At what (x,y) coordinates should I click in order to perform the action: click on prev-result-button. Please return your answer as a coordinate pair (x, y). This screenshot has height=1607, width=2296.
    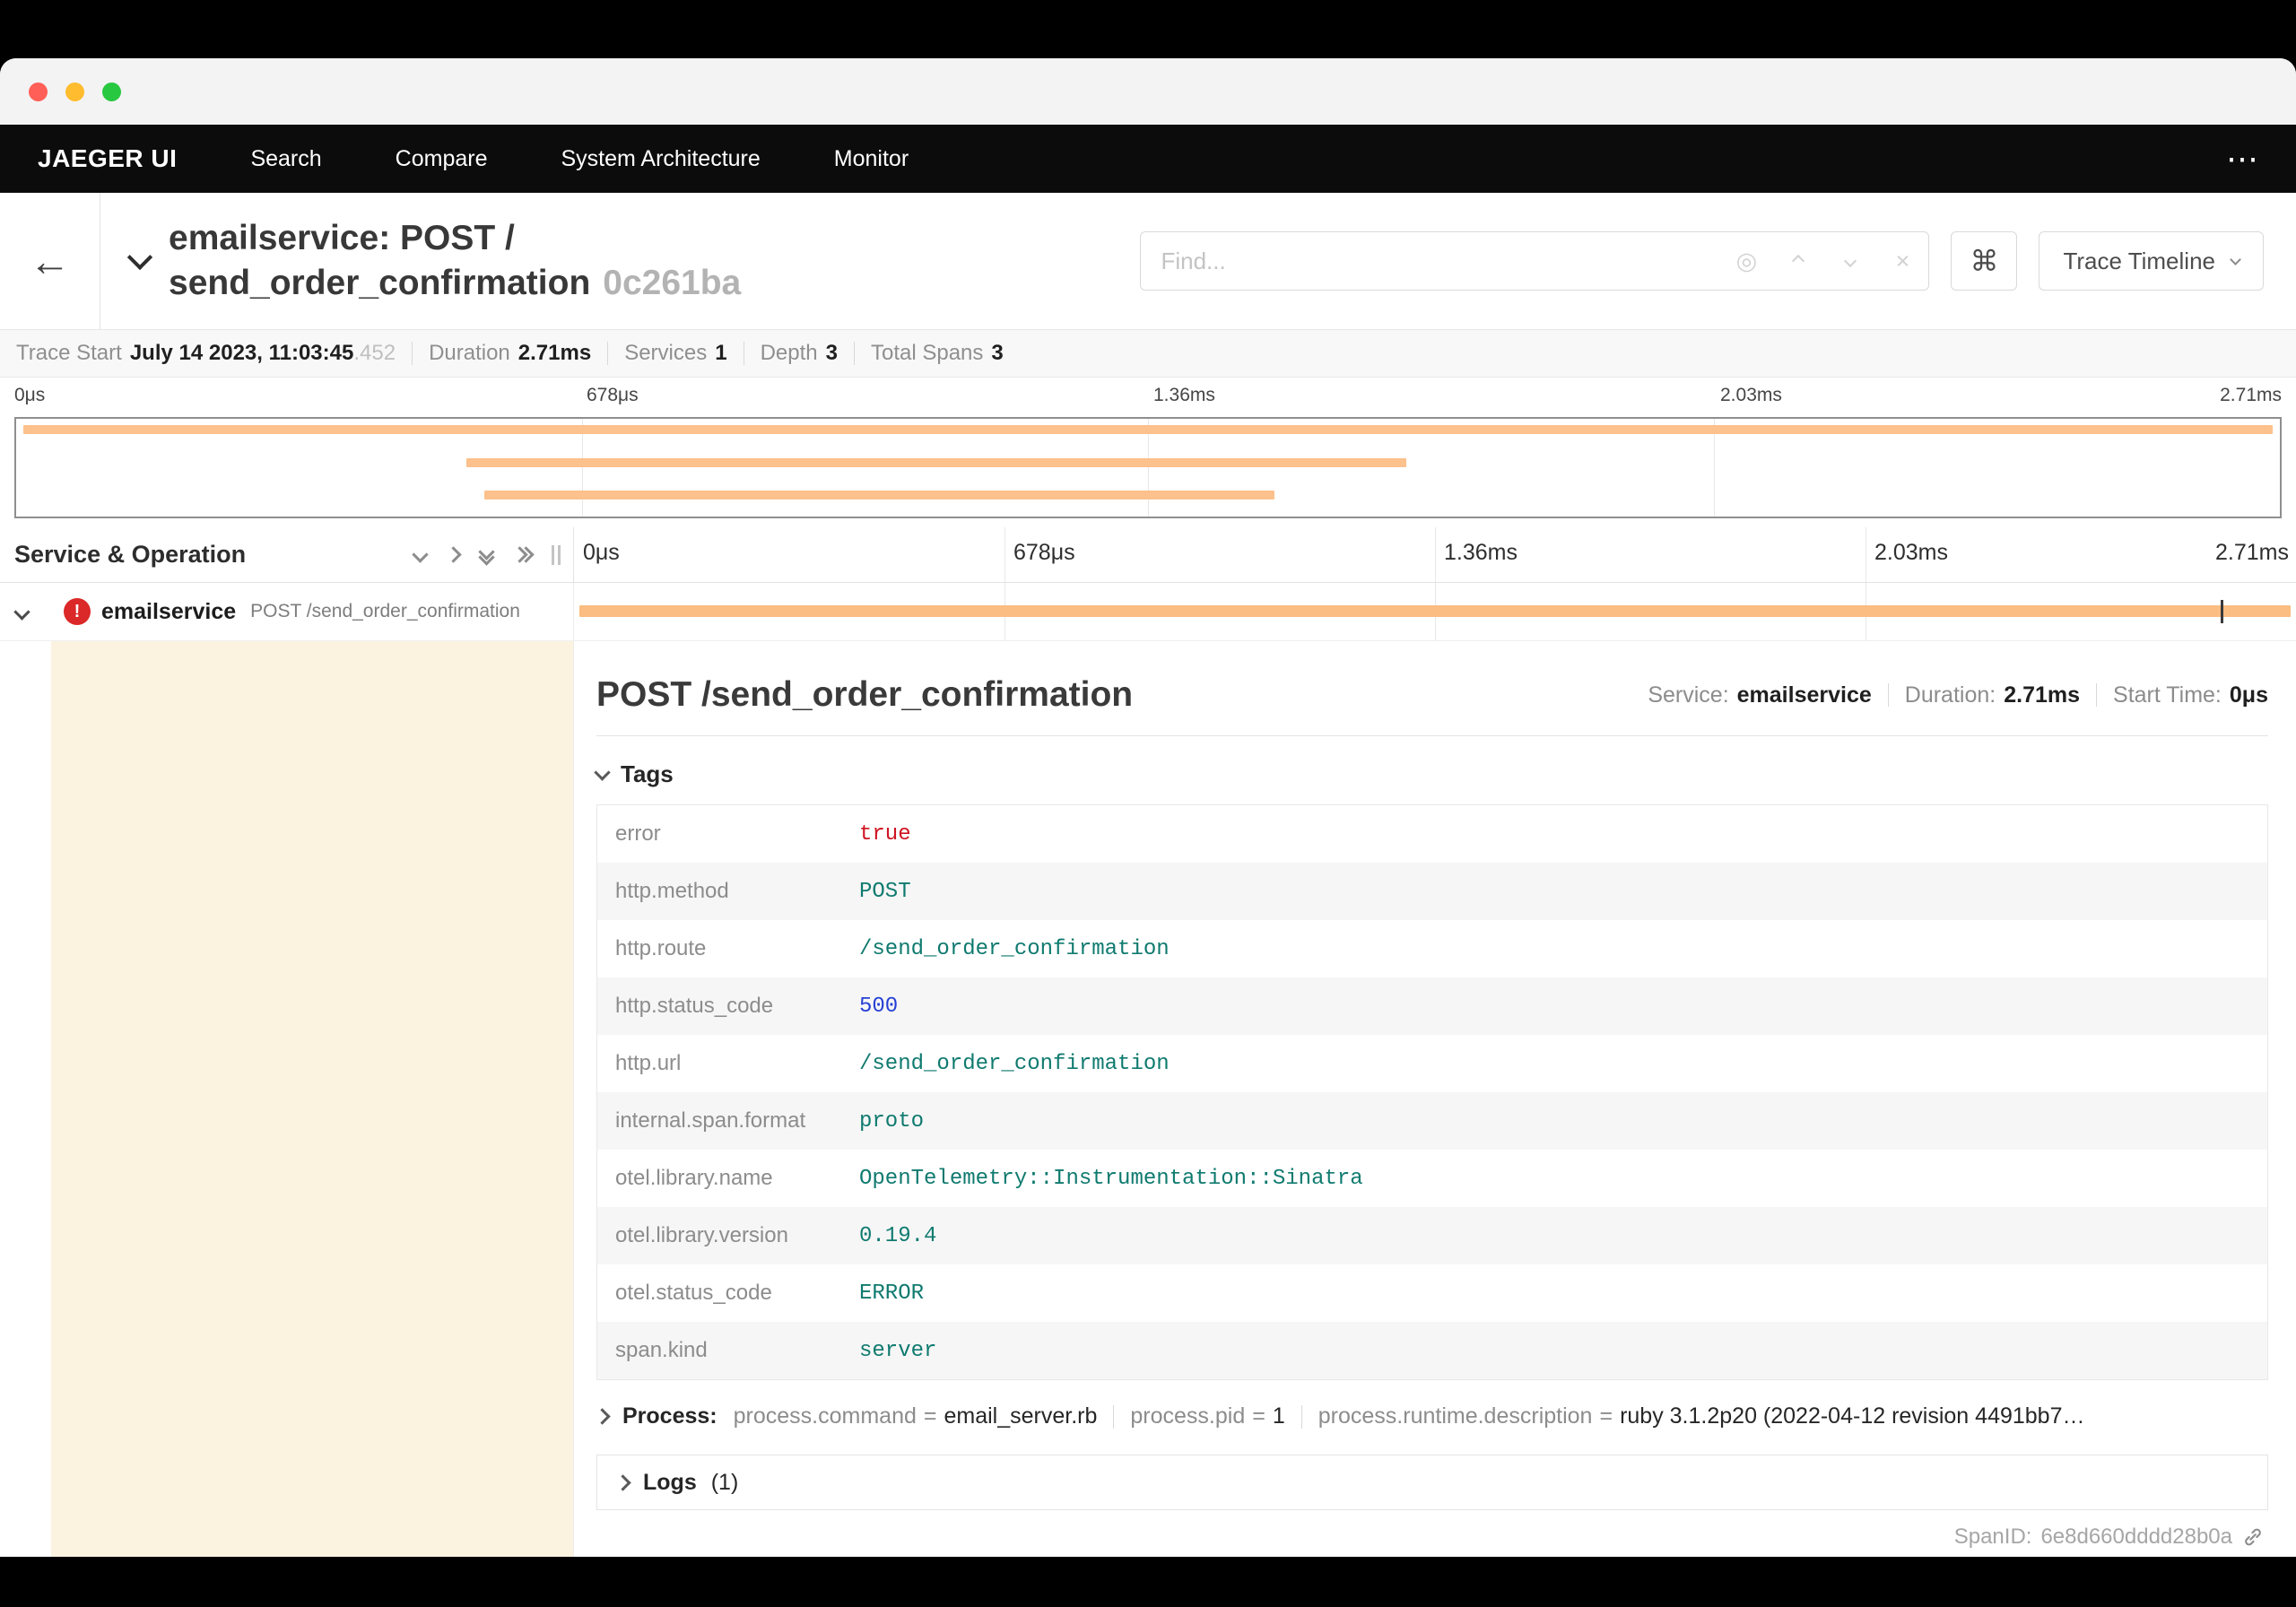
    Looking at the image, I should click on (1798, 261).